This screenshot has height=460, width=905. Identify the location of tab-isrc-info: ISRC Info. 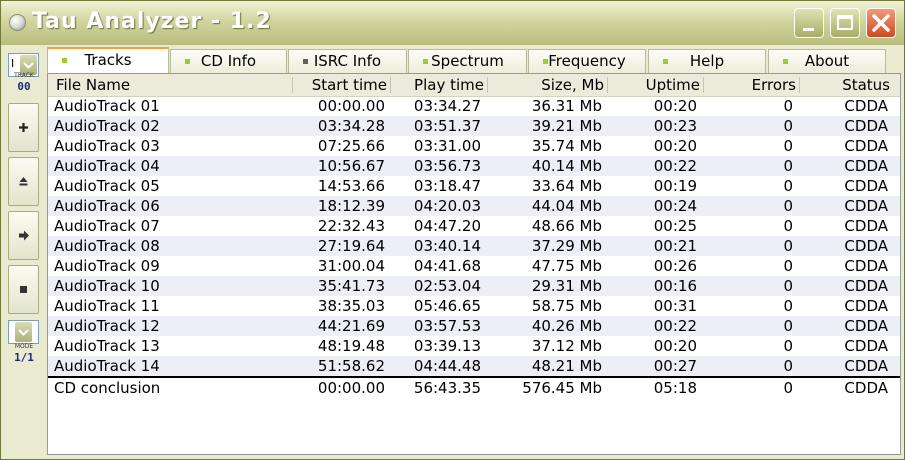
(347, 61).